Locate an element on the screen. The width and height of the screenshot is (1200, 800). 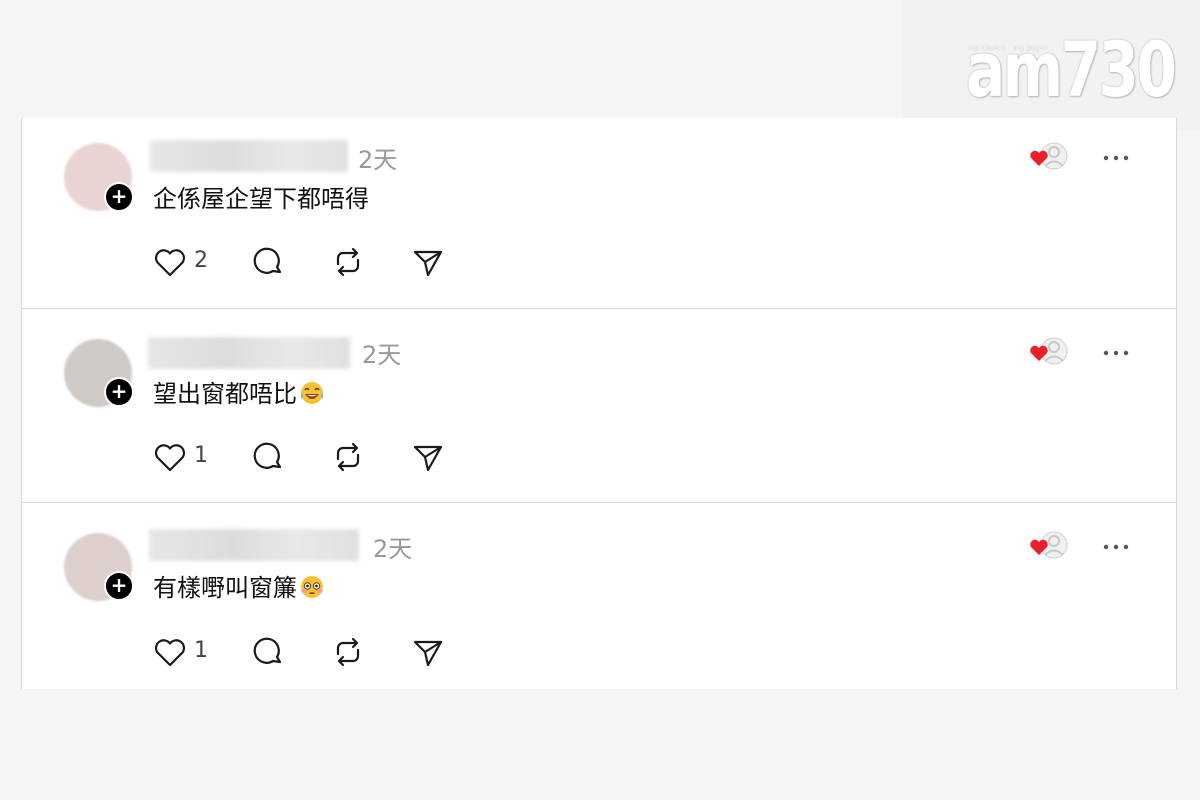
like-count: 2 is located at coordinates (201, 260).